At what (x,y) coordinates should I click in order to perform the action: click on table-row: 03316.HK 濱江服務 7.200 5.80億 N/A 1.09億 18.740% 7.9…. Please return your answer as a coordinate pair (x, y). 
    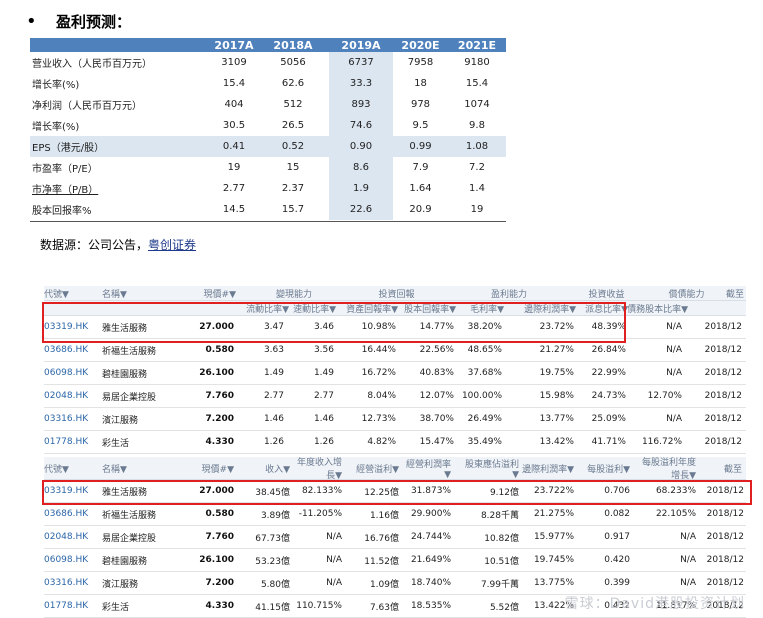
    Looking at the image, I should click on (395, 583).